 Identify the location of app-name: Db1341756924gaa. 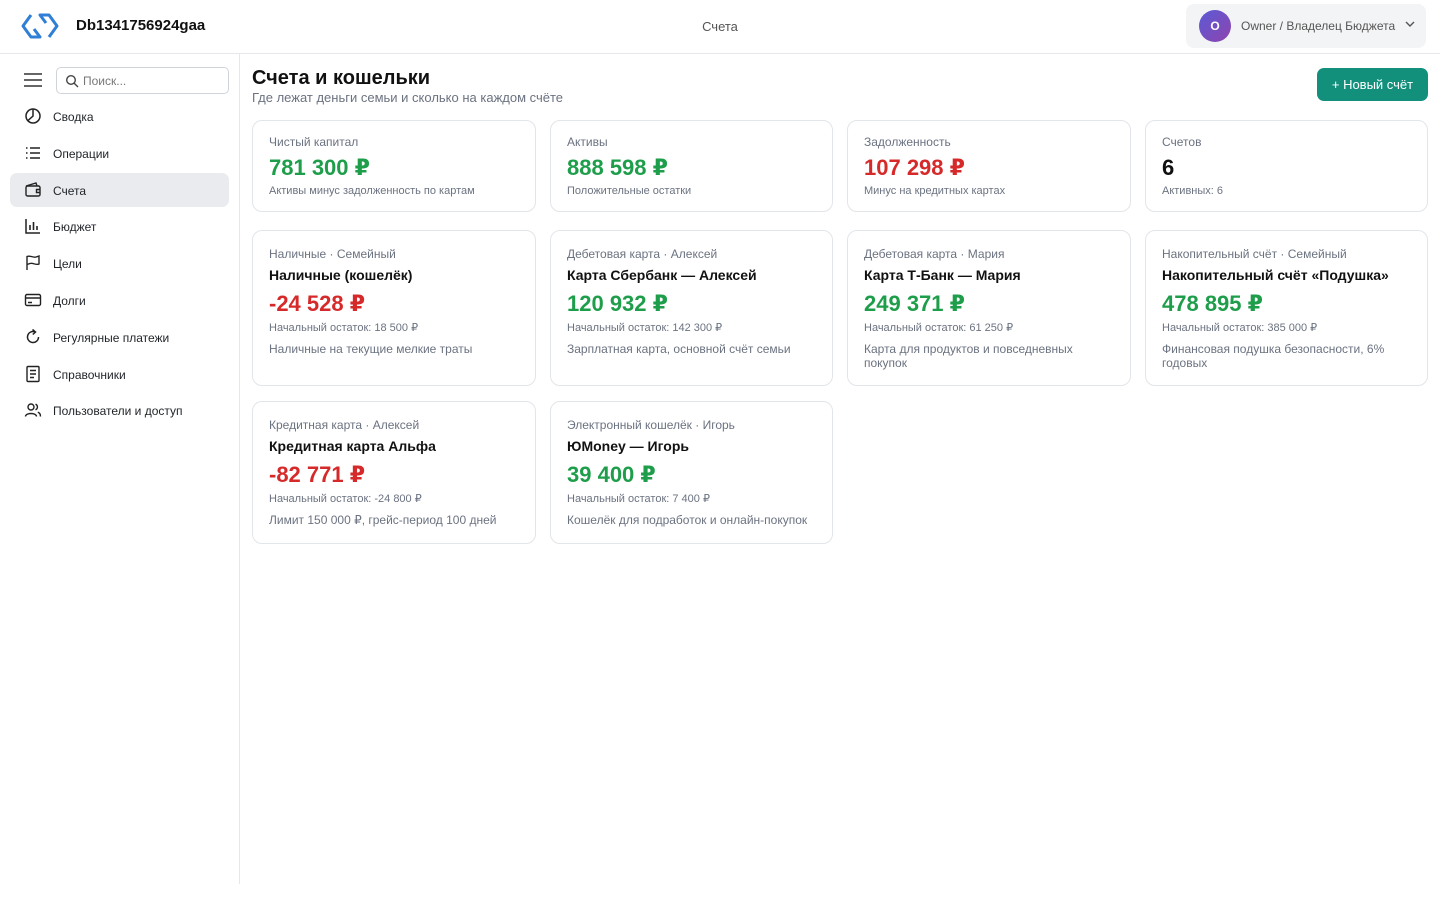
(141, 25).